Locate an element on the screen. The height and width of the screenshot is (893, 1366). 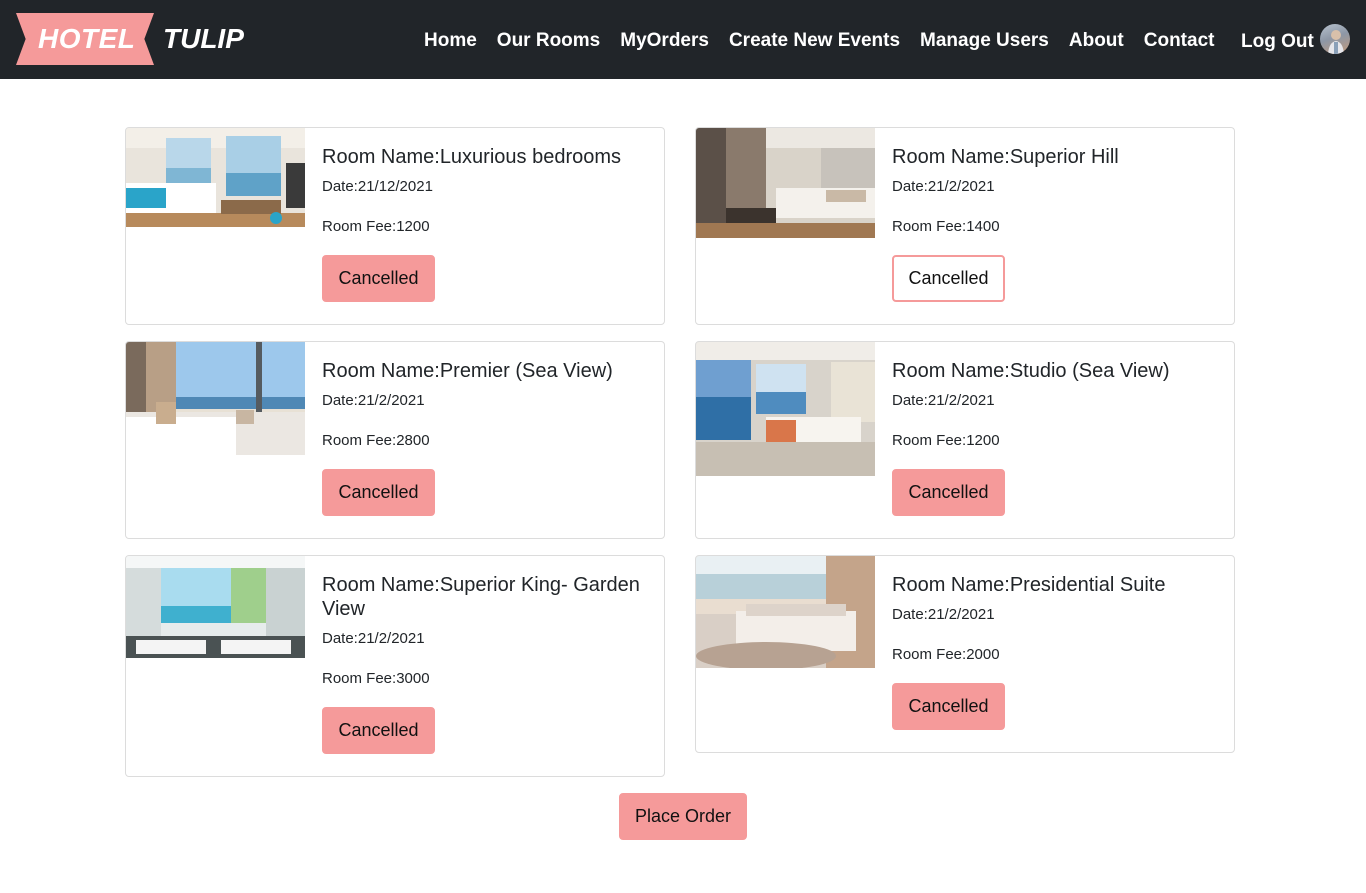
room-name: Room Name:Superior King- Garden View is located at coordinates (481, 597).